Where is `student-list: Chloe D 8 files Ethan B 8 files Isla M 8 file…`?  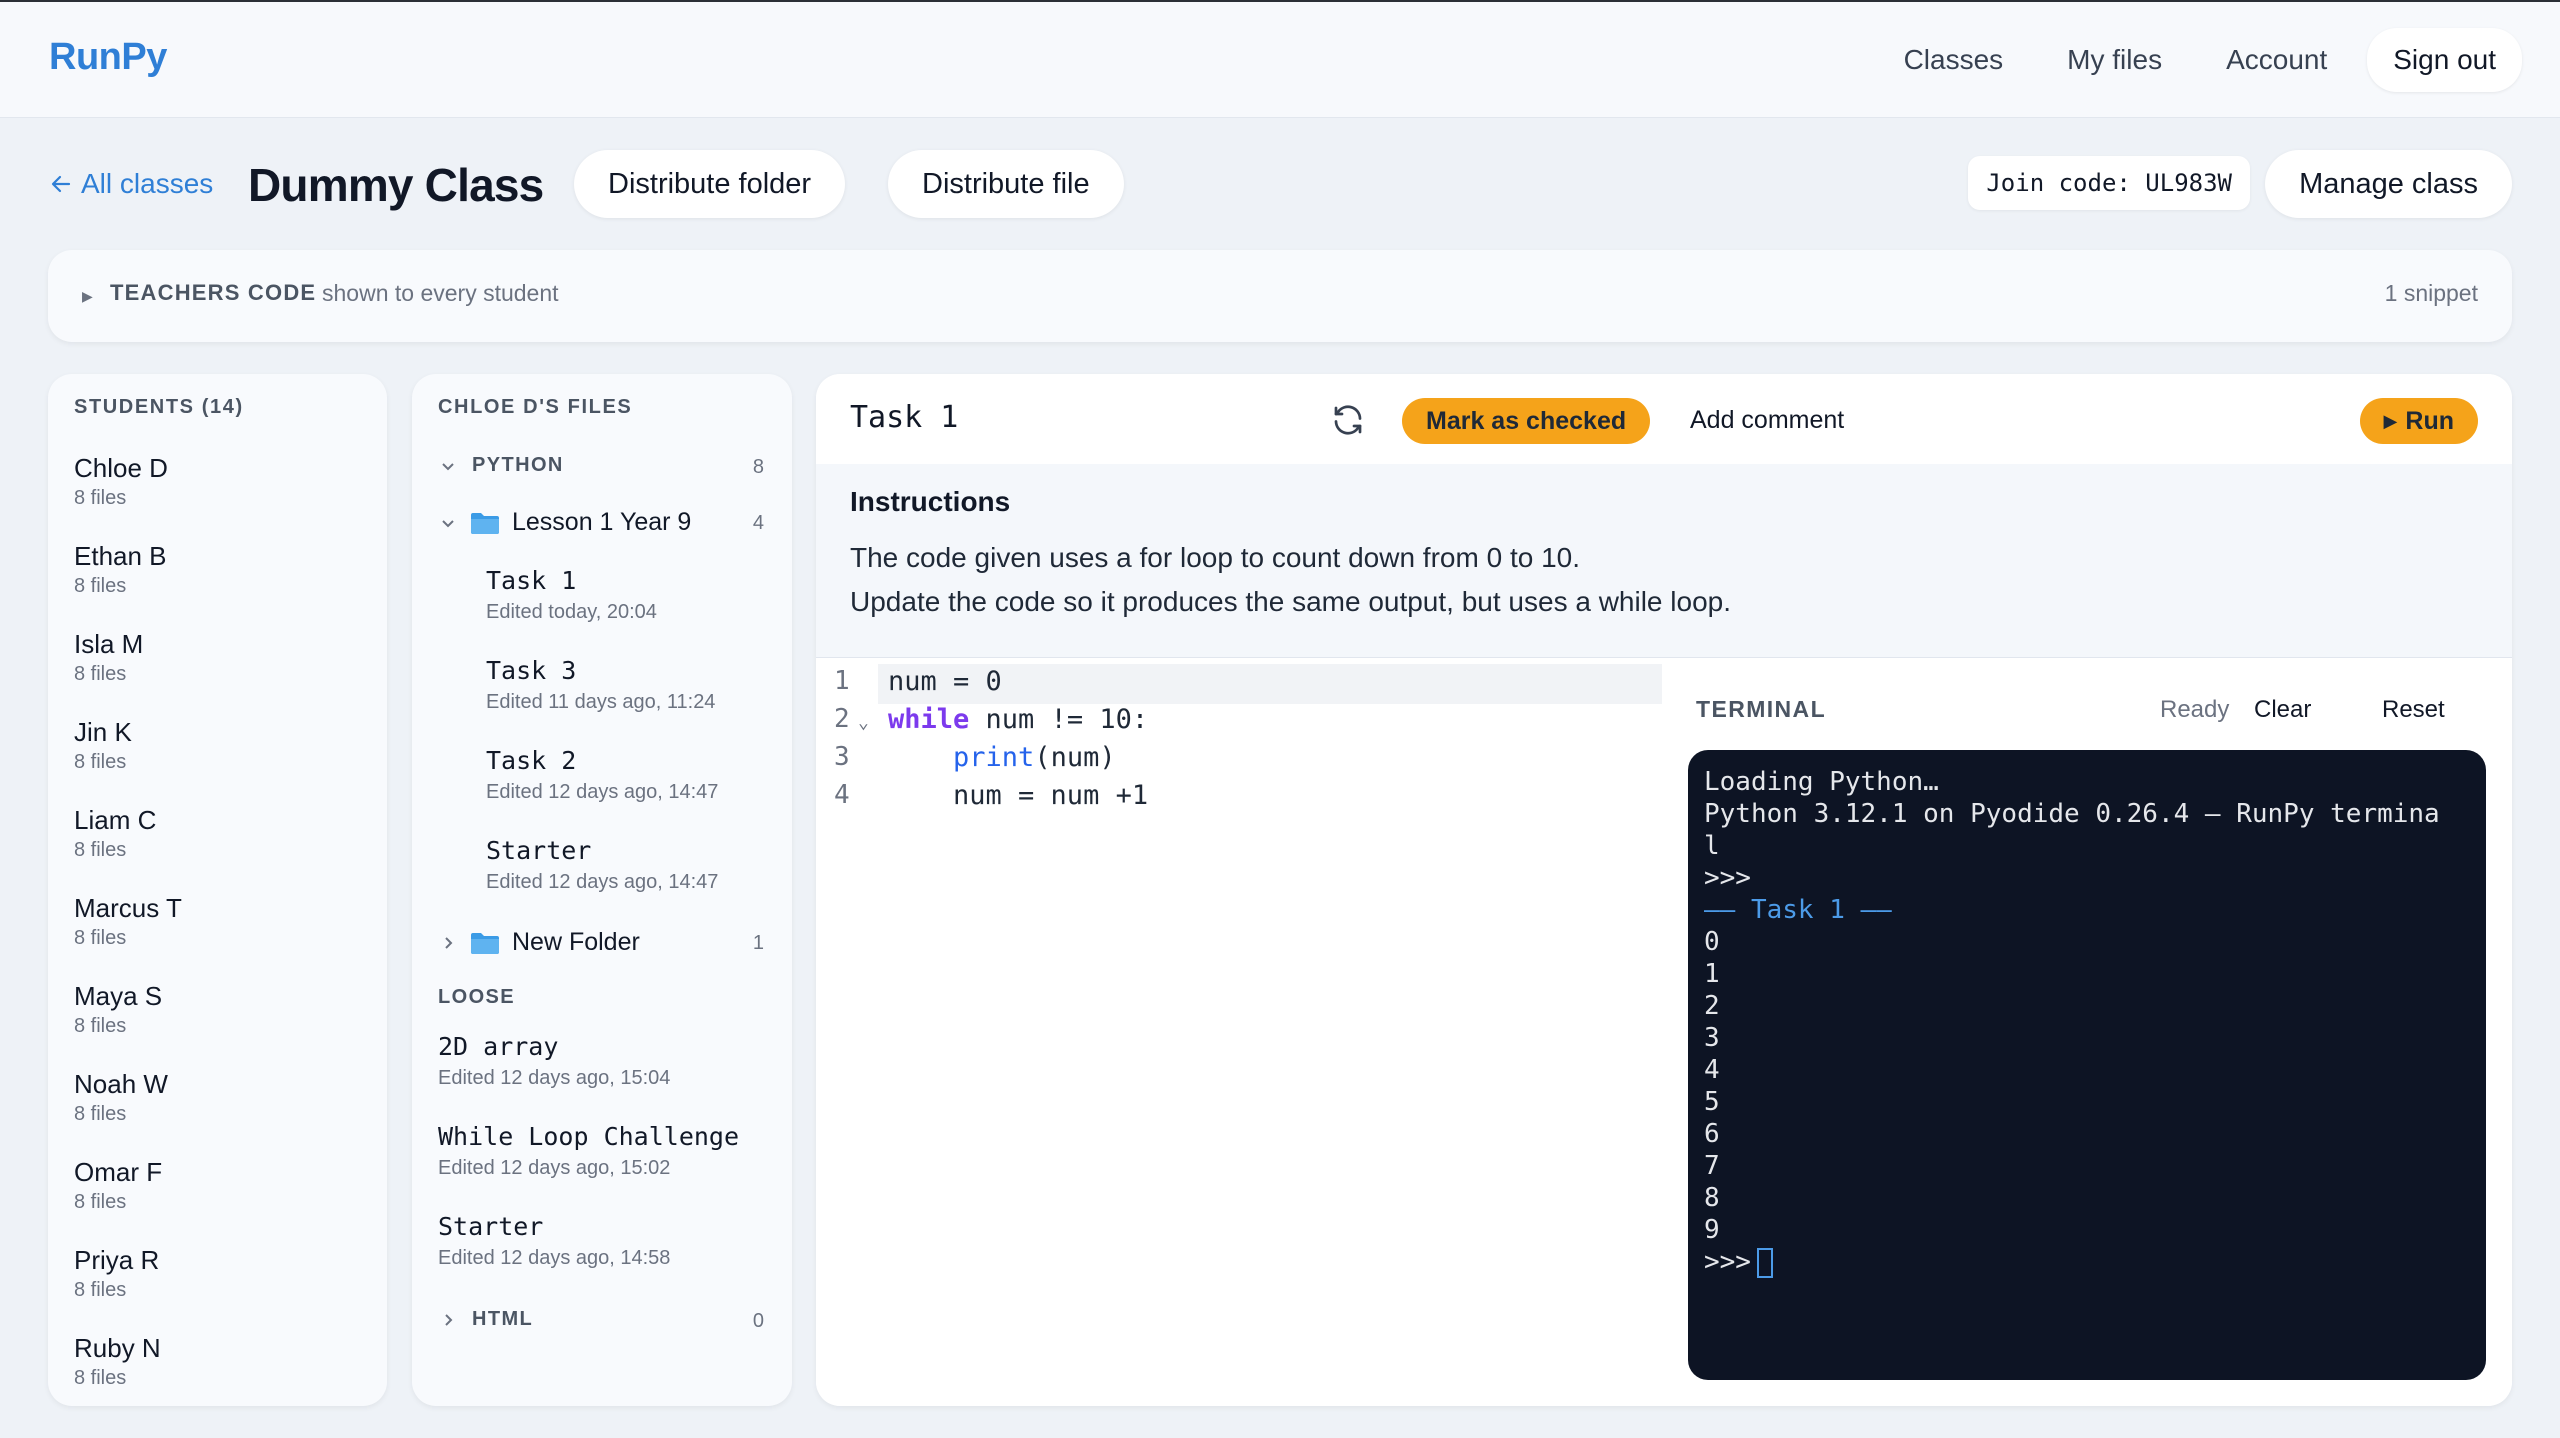 student-list: Chloe D 8 files Ethan B 8 files Isla M 8 file… is located at coordinates (224, 928).